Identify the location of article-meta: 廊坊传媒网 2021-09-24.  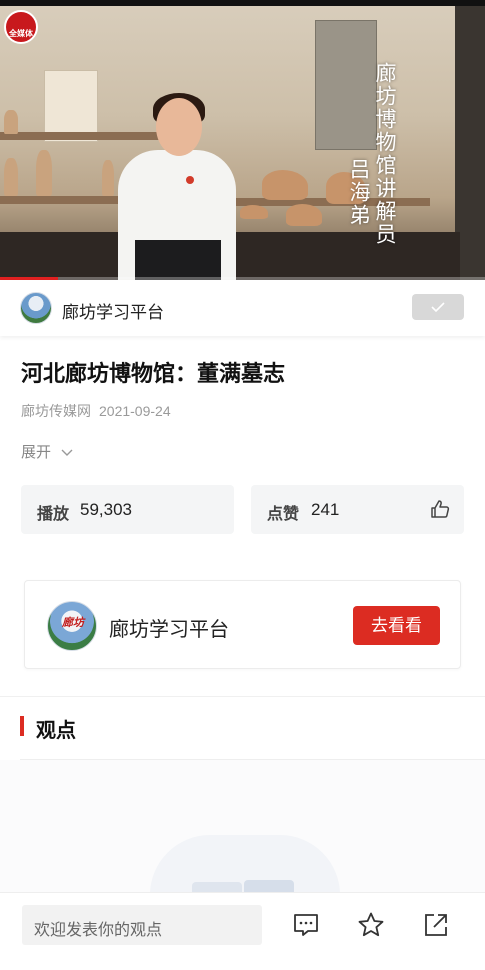
(96, 411).